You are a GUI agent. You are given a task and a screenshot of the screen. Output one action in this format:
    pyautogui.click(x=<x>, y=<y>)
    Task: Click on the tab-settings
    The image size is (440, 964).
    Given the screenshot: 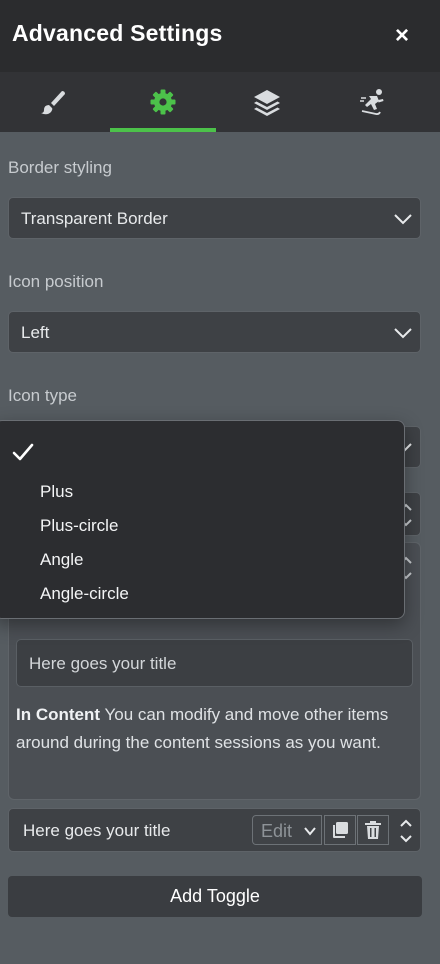 What is the action you would take?
    pyautogui.click(x=163, y=102)
    